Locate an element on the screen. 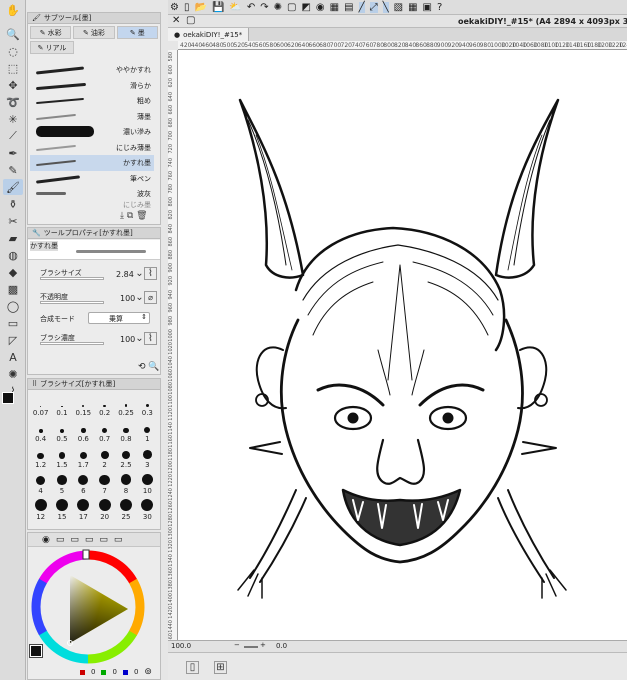 The width and height of the screenshot is (627, 680). brush-size-cell: 10 is located at coordinates (147, 483).